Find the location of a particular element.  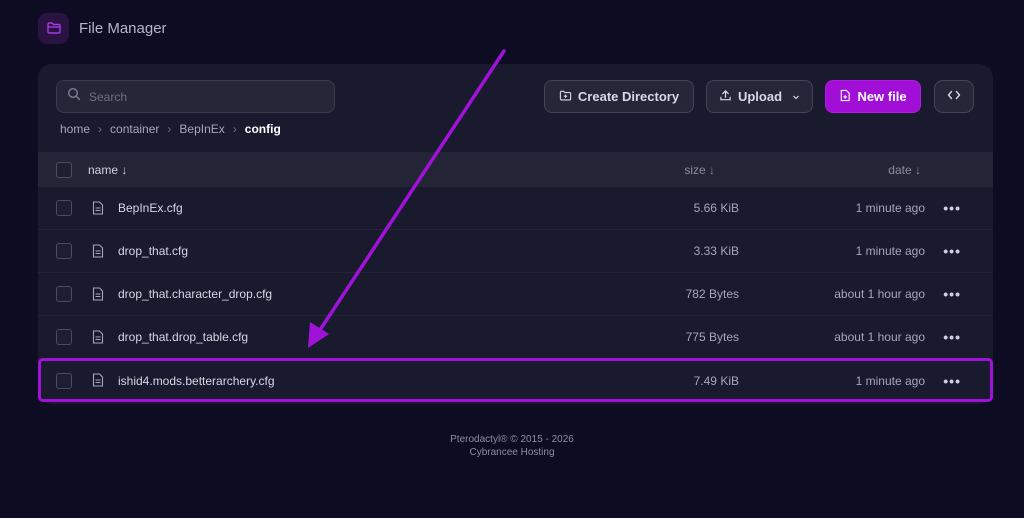

breadcrumb-item-bepinex: BepInEx is located at coordinates (201, 129).